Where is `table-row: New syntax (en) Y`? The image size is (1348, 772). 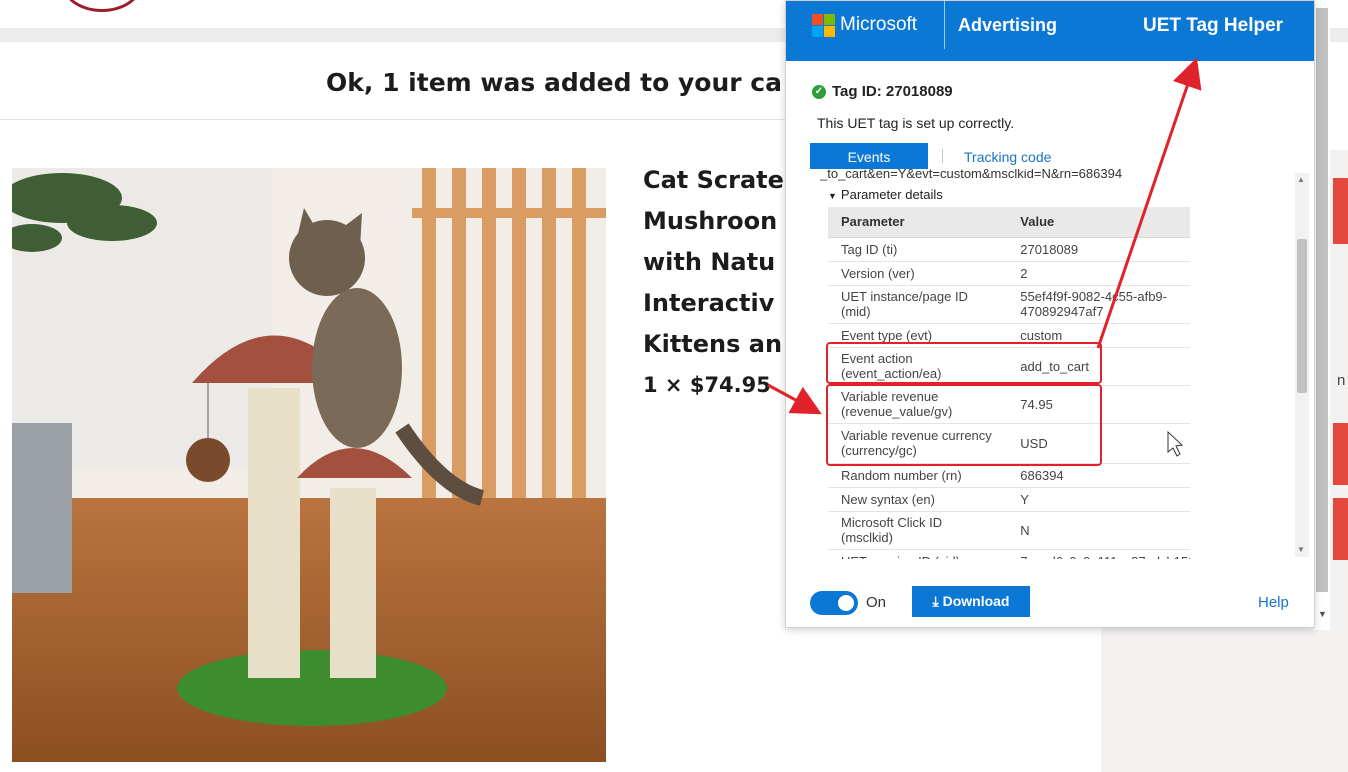 table-row: New syntax (en) Y is located at coordinates (1009, 499).